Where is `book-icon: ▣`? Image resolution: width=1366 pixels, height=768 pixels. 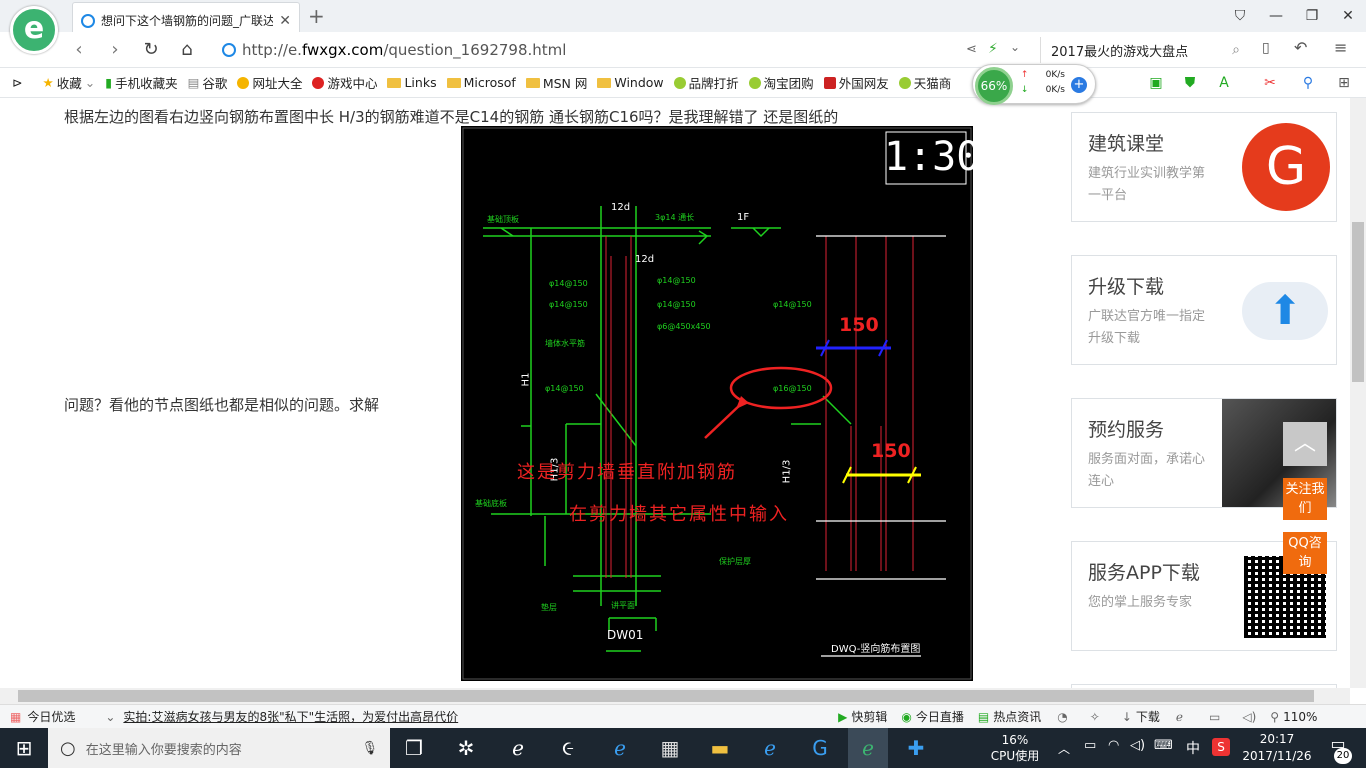 book-icon: ▣ is located at coordinates (1156, 83).